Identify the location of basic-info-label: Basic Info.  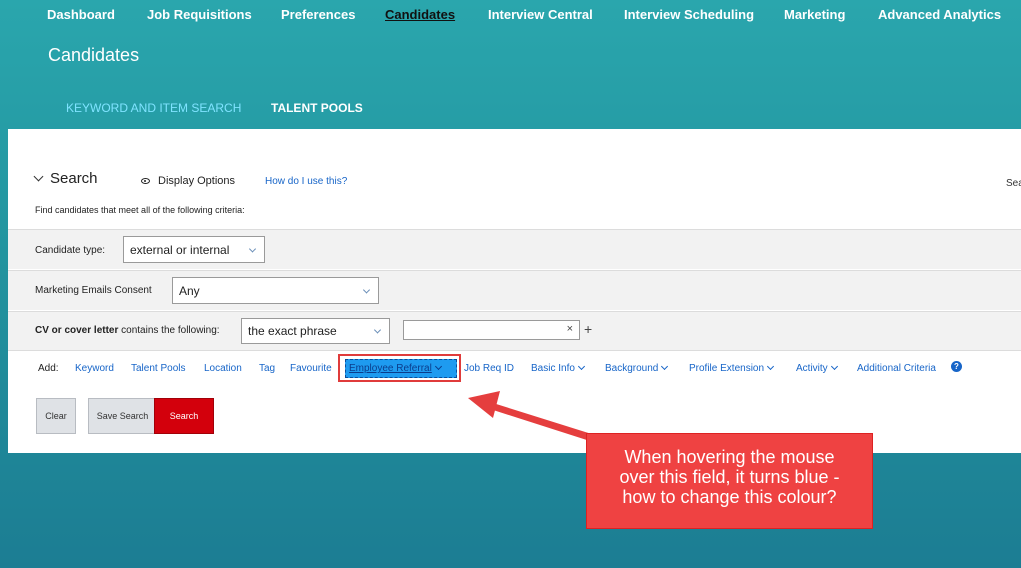
(553, 368).